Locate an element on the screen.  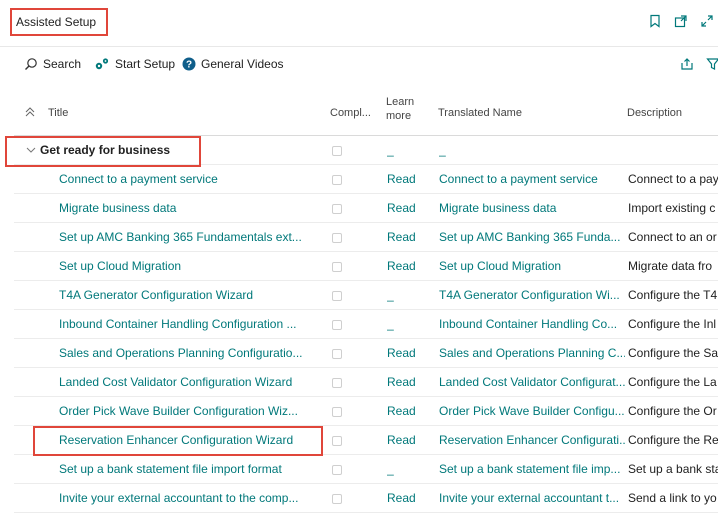
title-icons is located at coordinates (681, 21).